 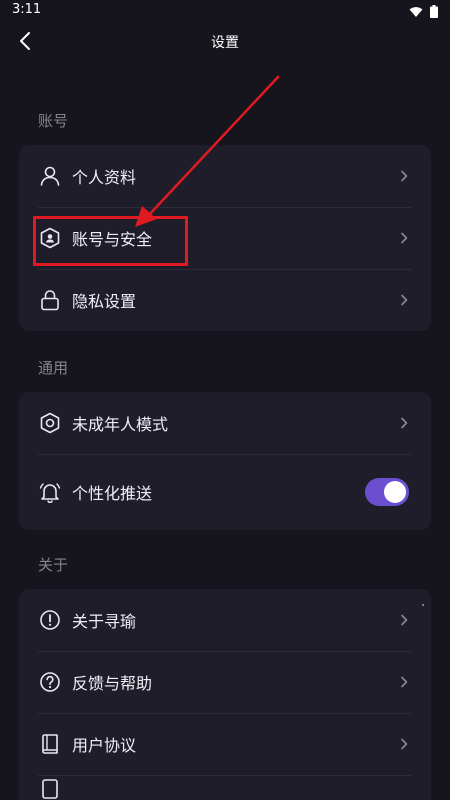 I want to click on person-icon, so click(x=50, y=176).